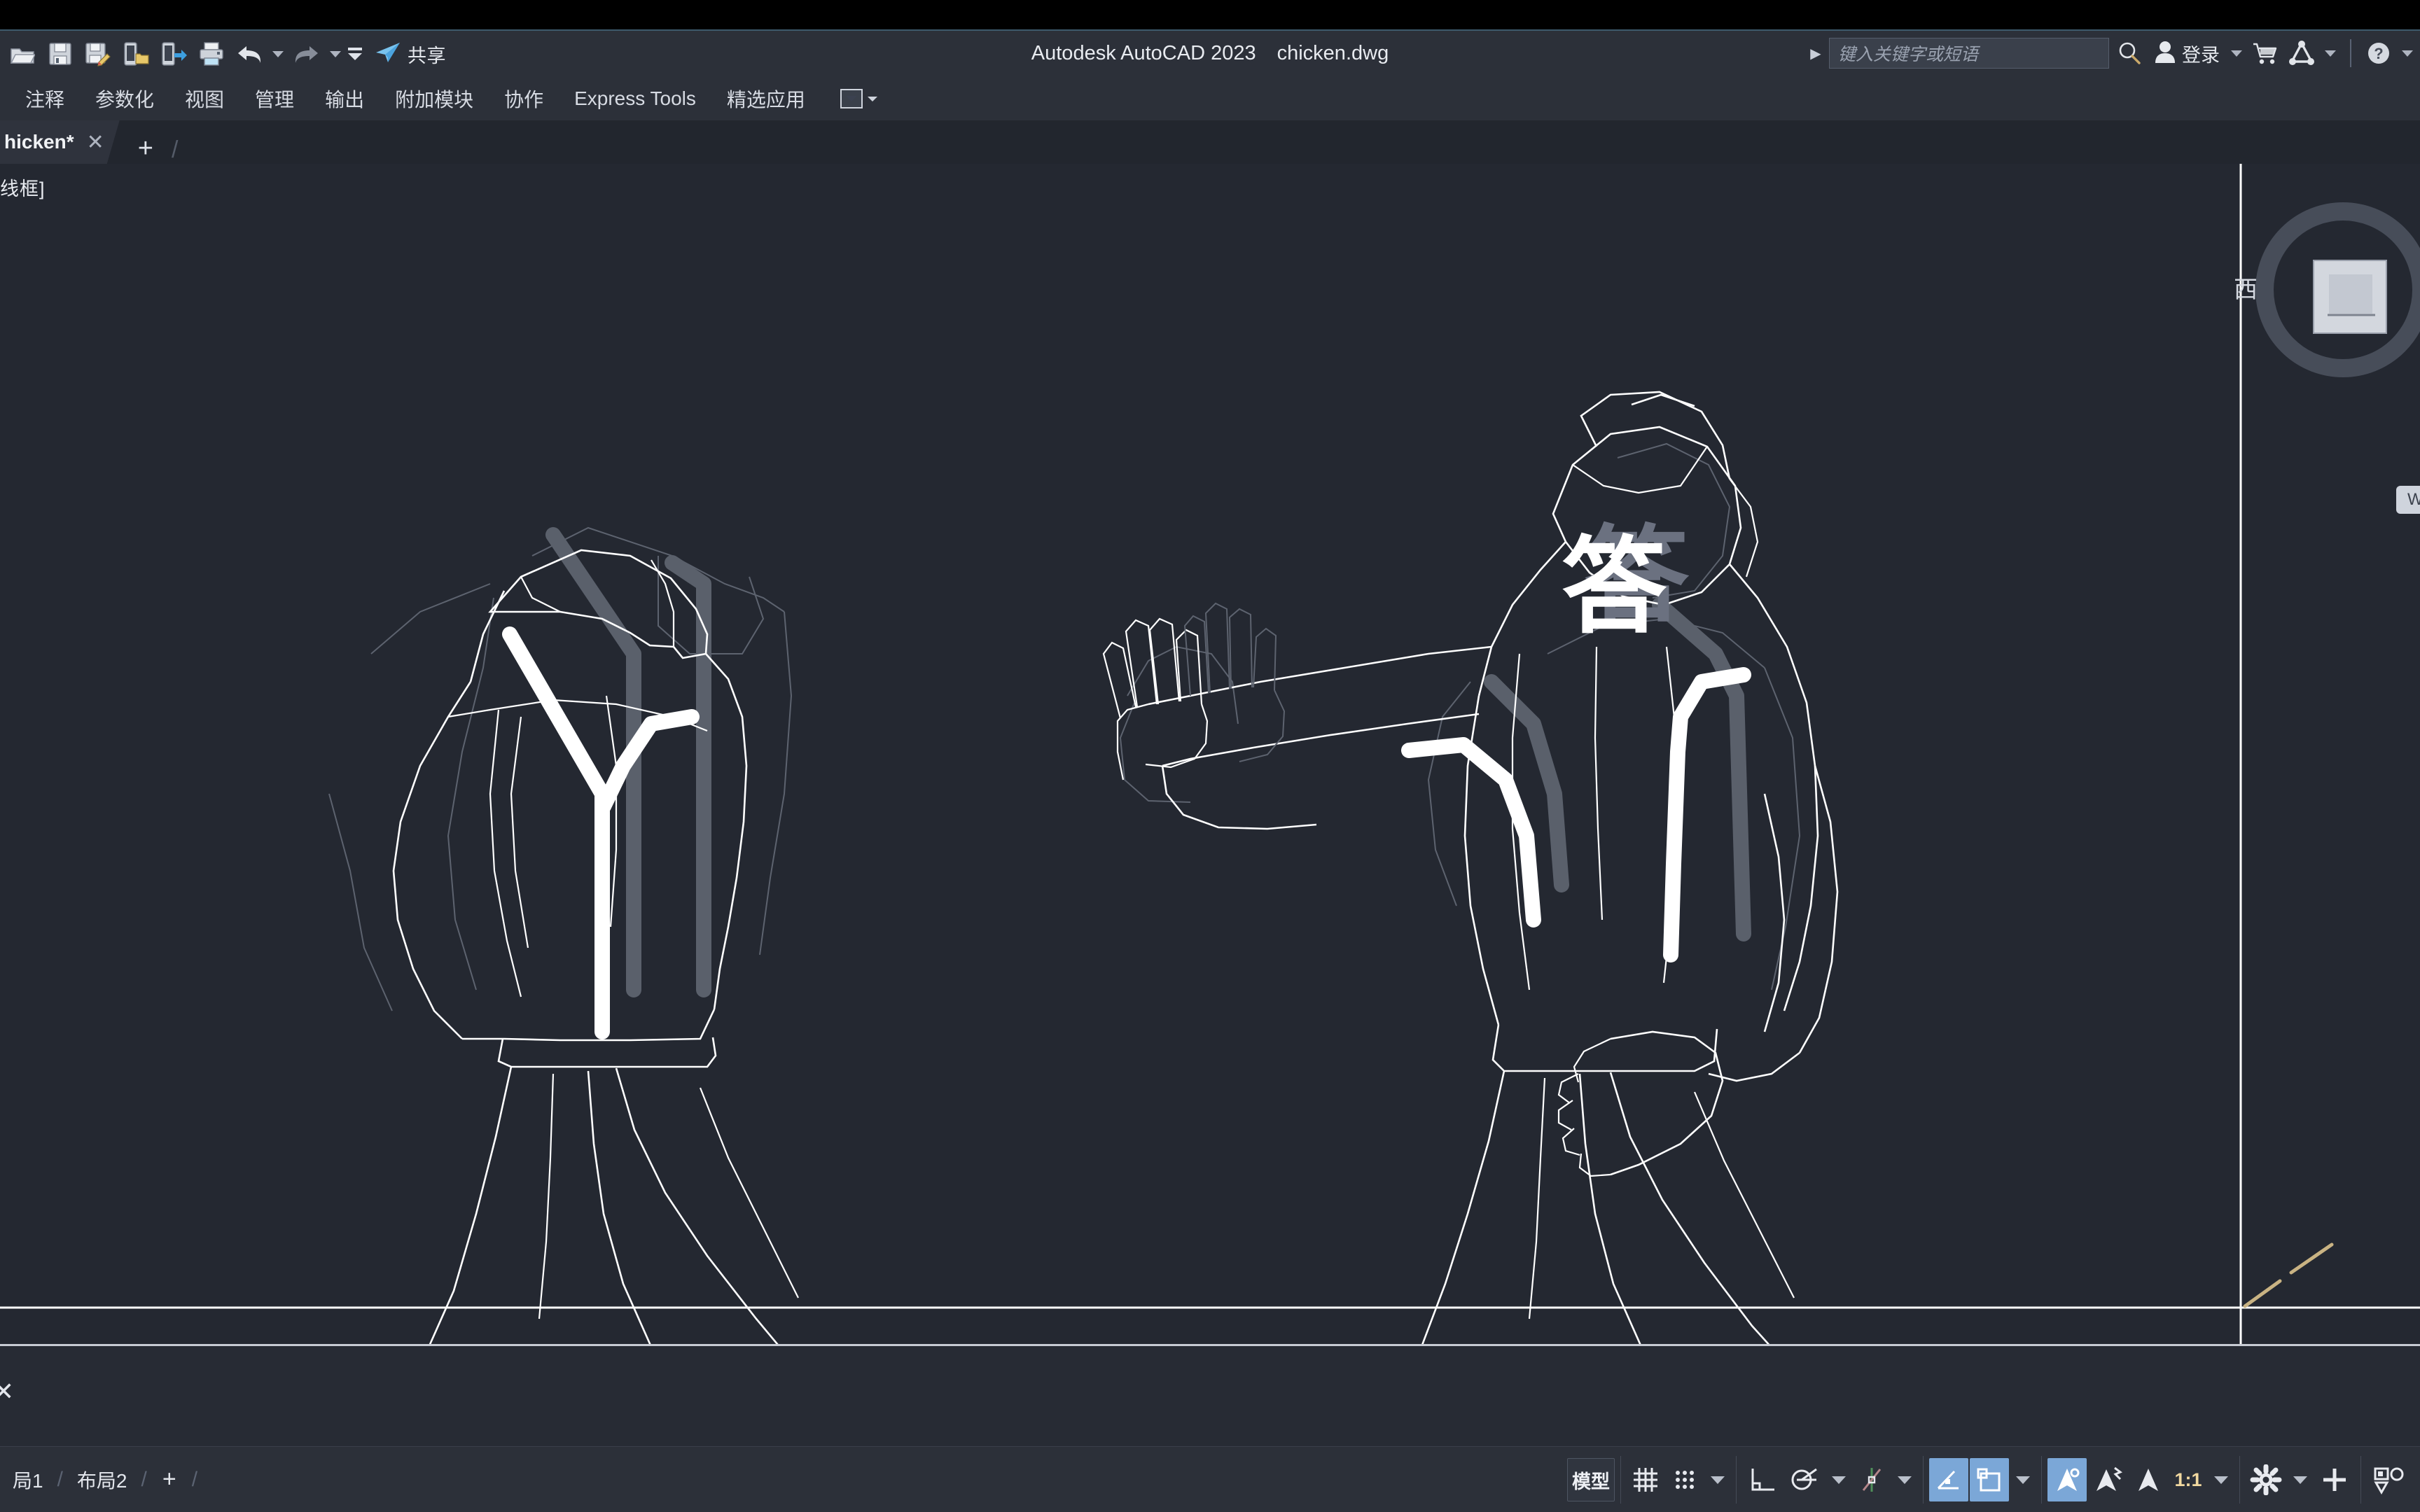  I want to click on hardware-accel-icon, so click(2388, 1480).